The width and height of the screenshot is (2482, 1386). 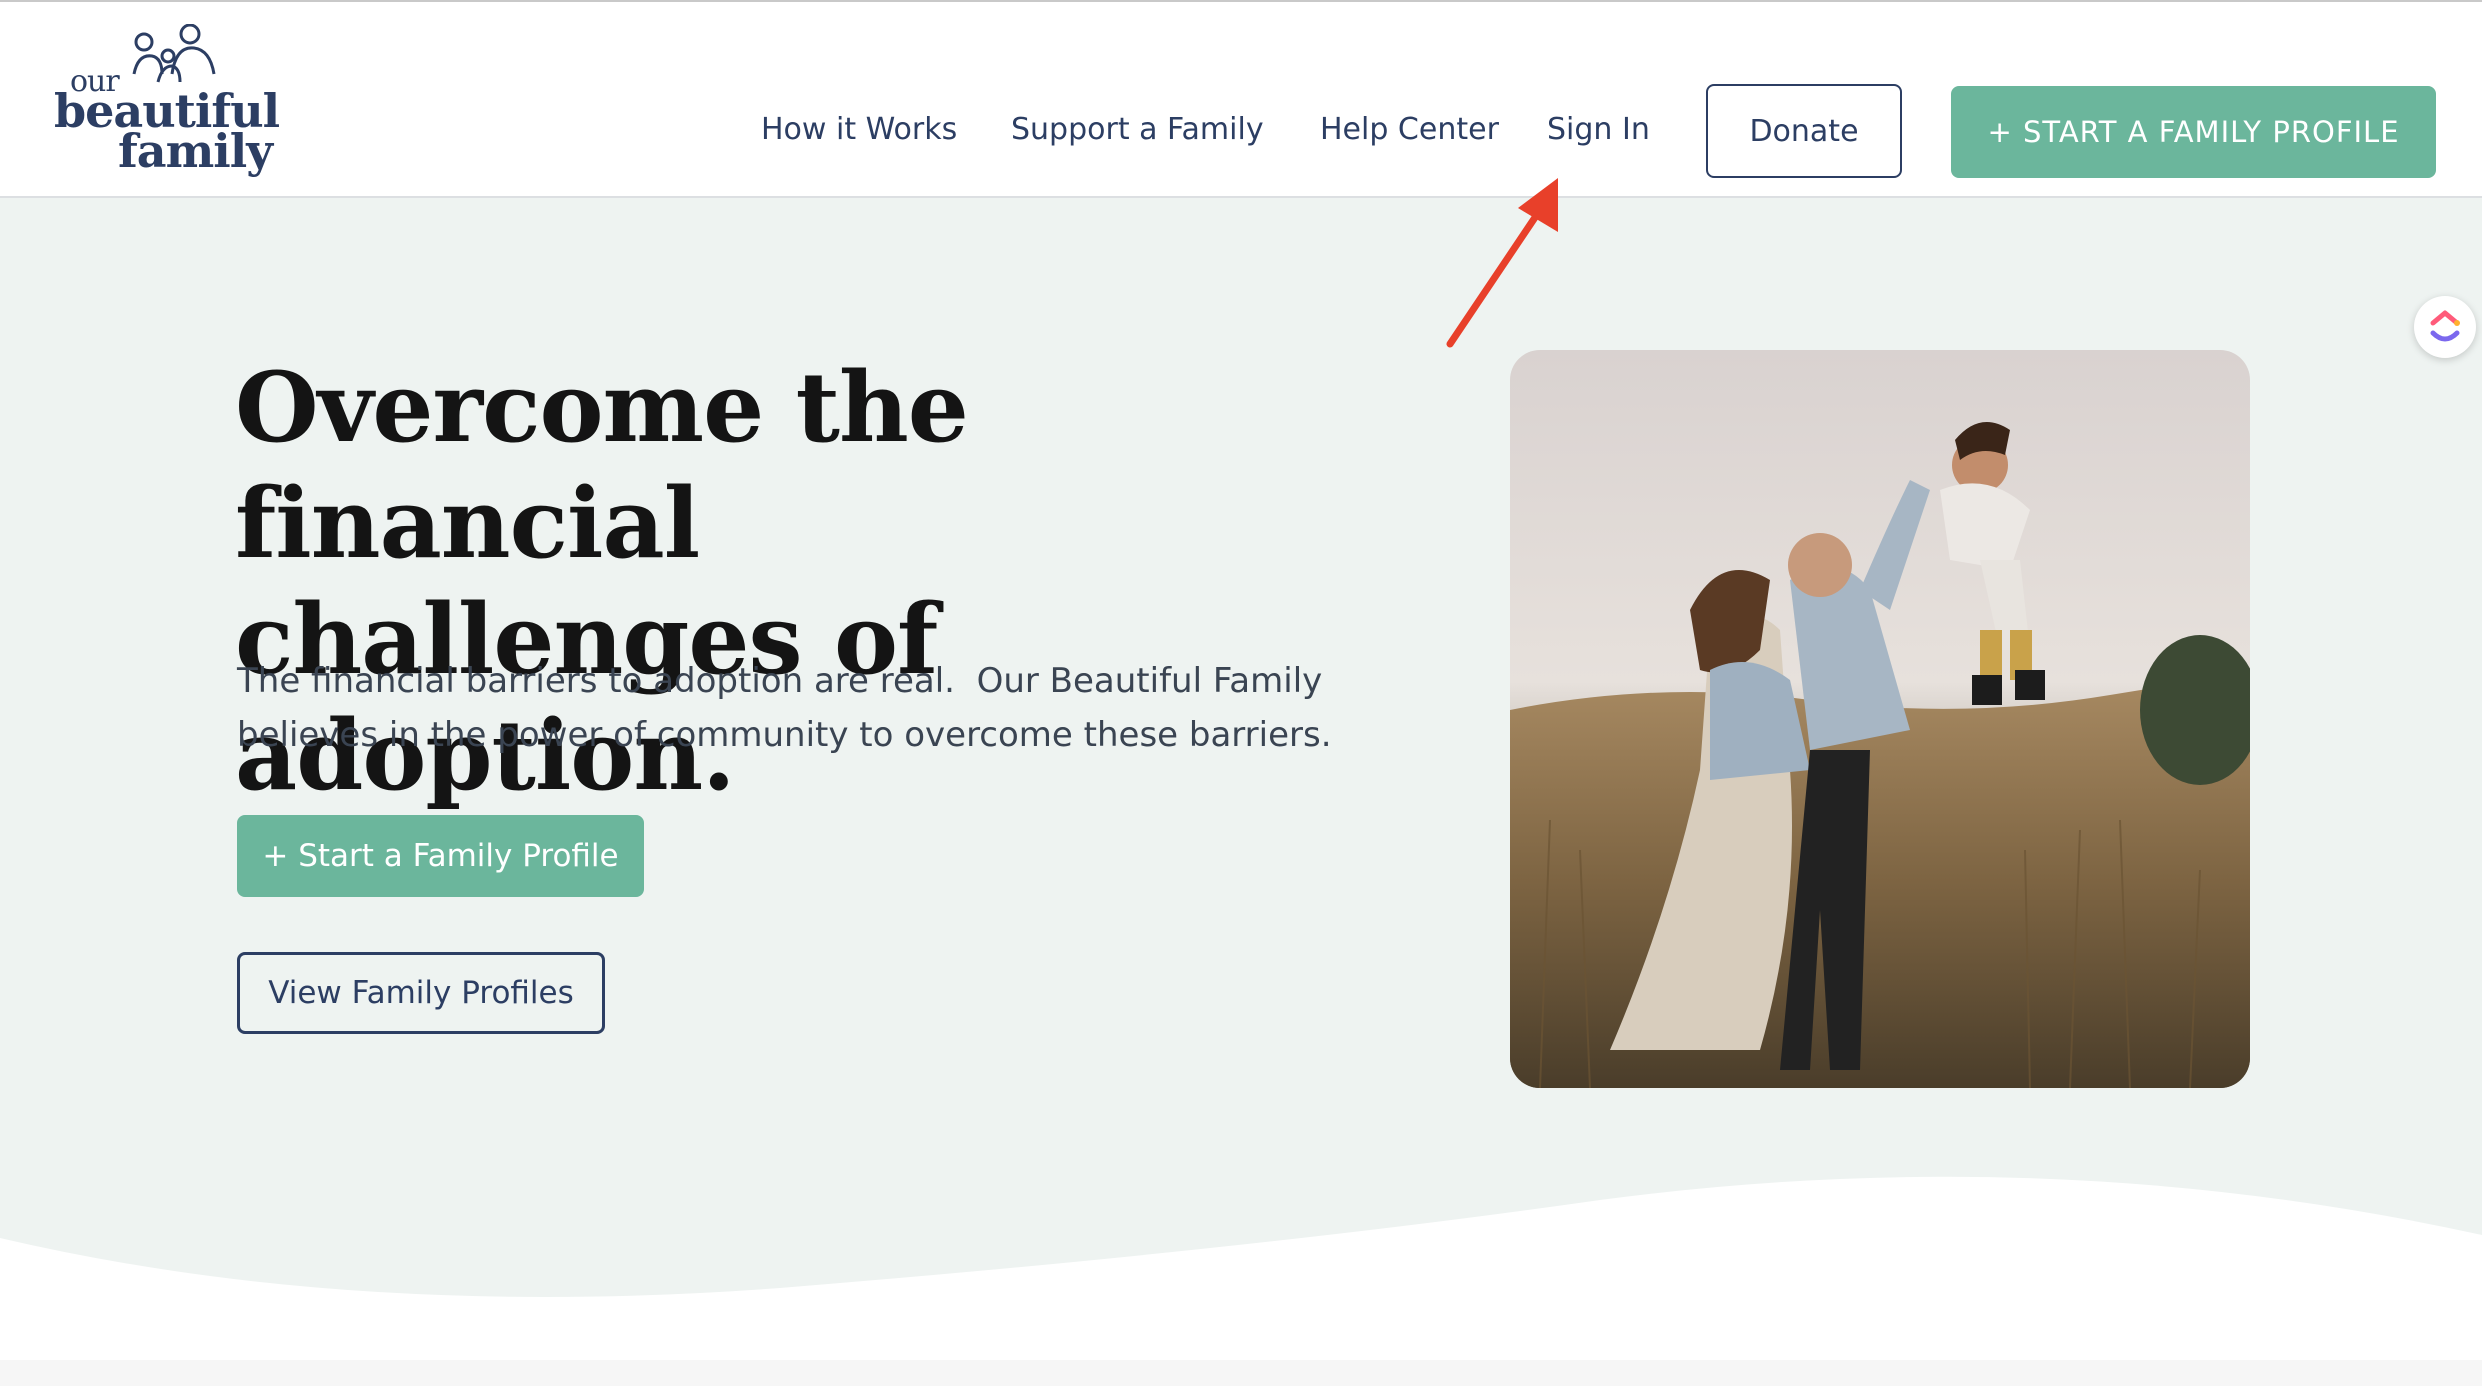 What do you see at coordinates (602, 465) in the screenshot?
I see `hero-title-line-1: Overcome the financial` at bounding box center [602, 465].